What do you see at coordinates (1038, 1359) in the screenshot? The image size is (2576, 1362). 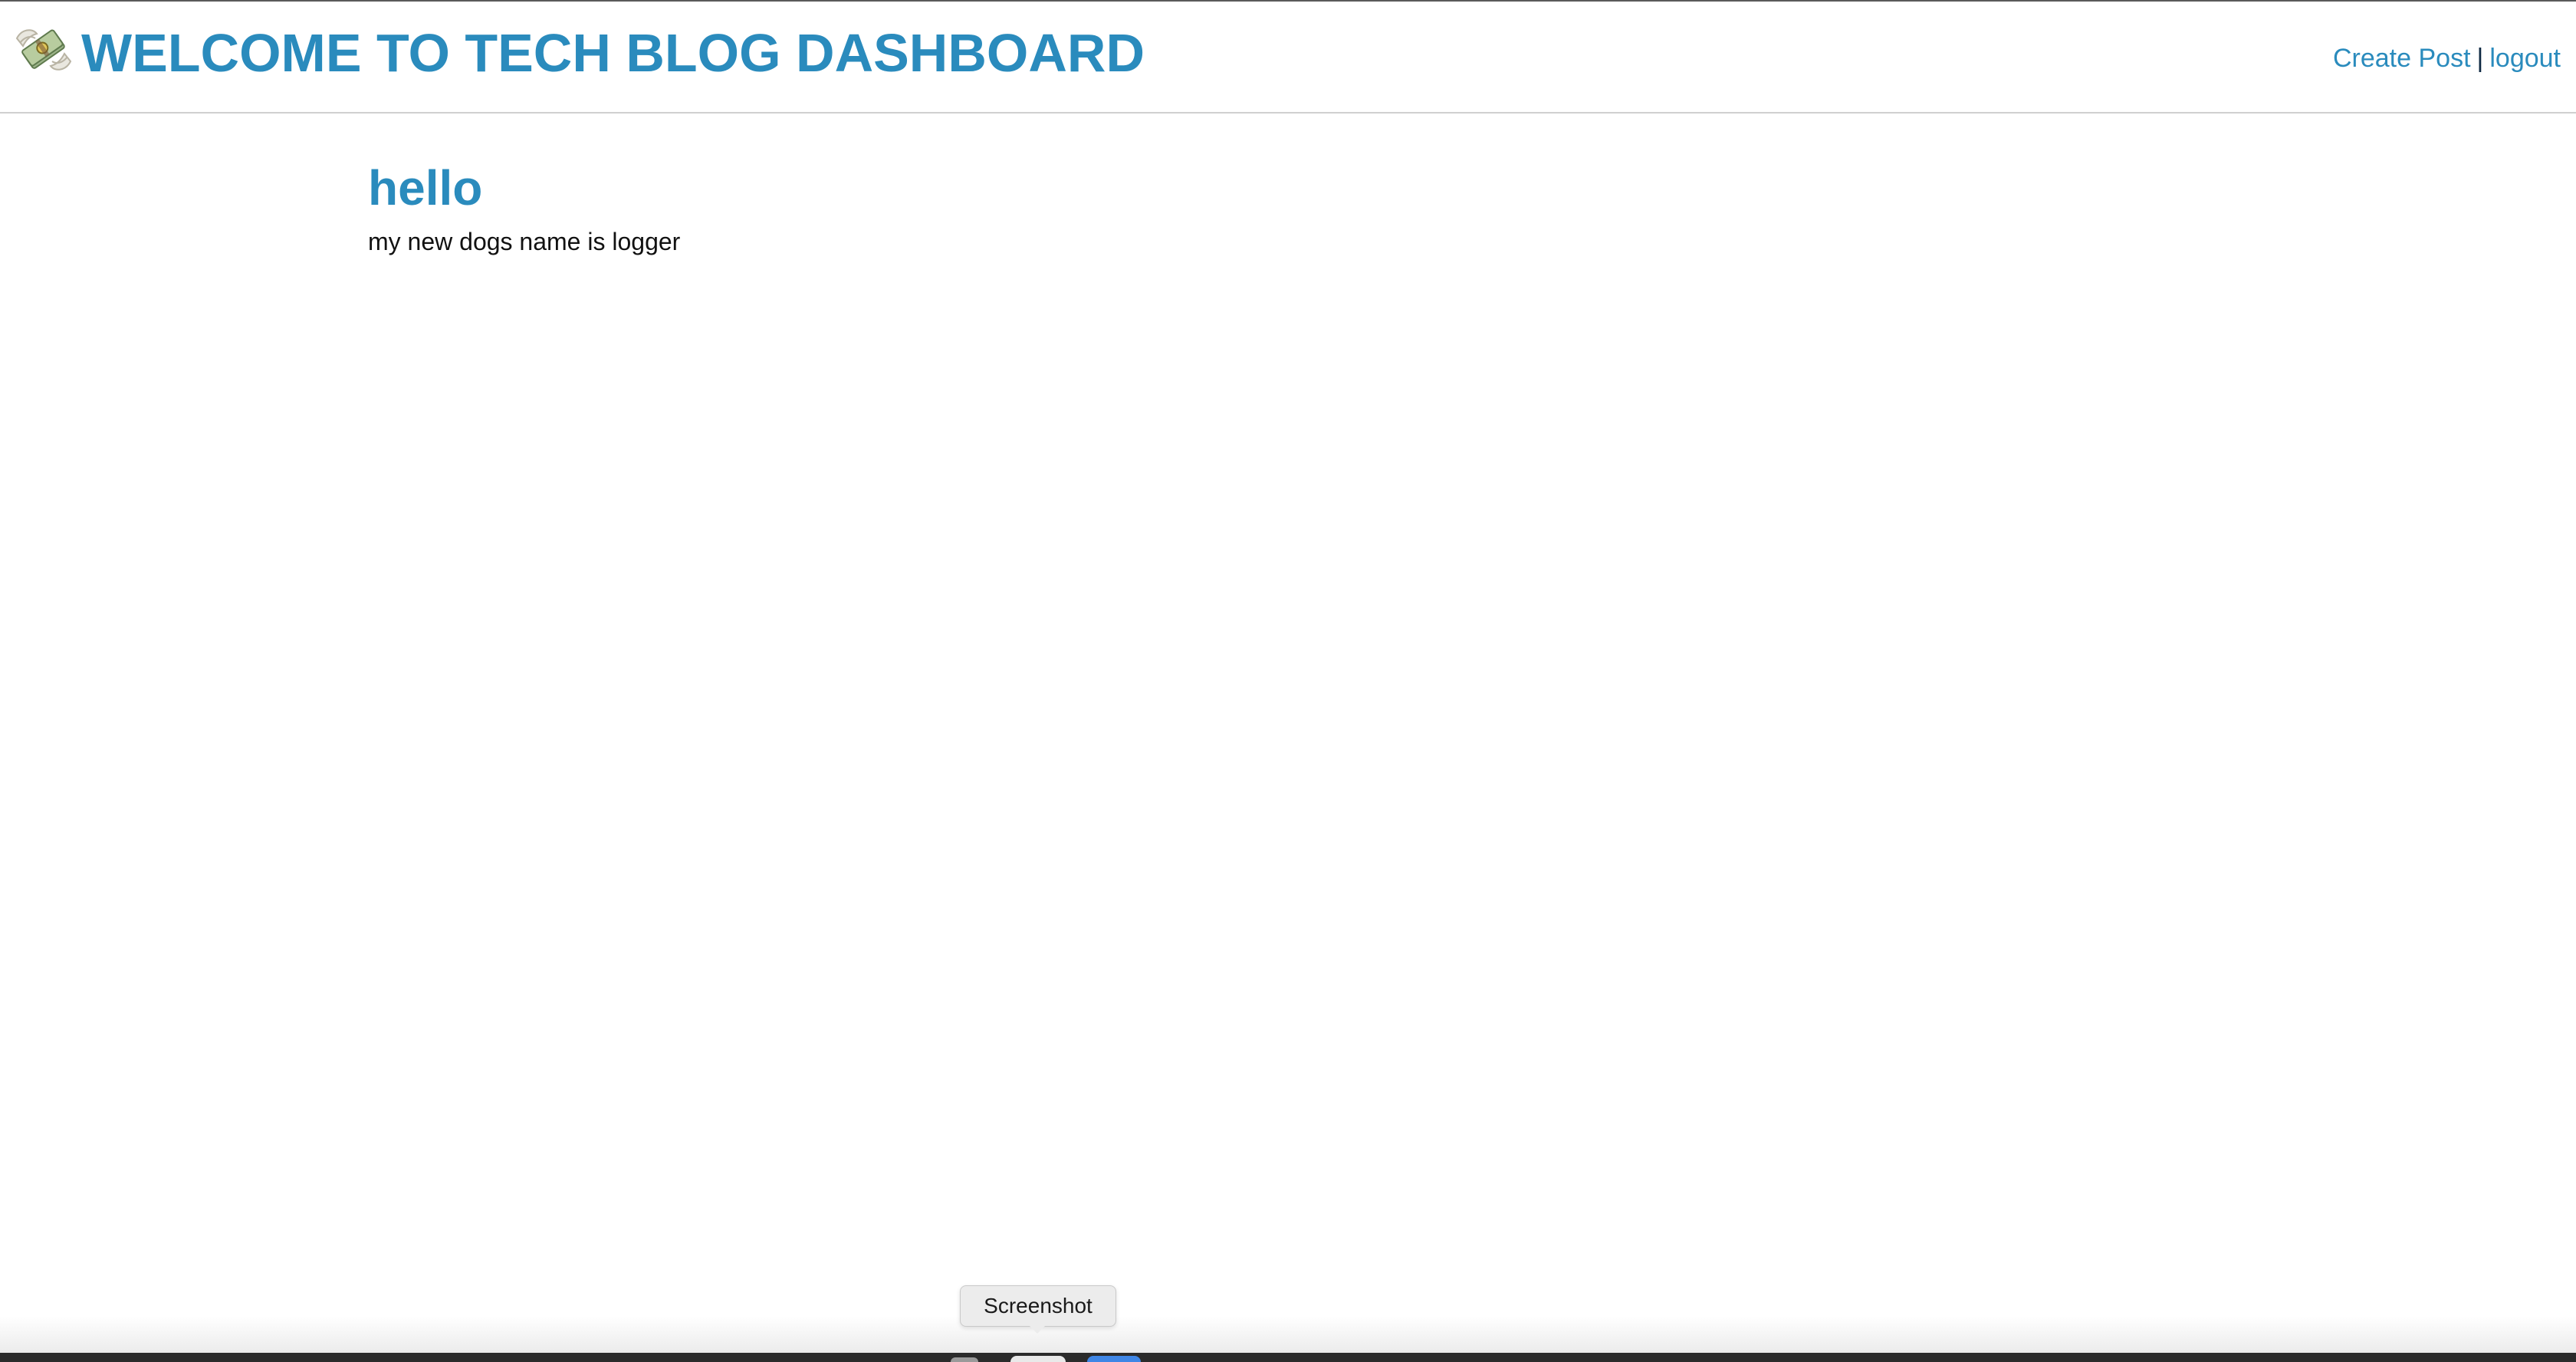 I see `screenshot-app-icon` at bounding box center [1038, 1359].